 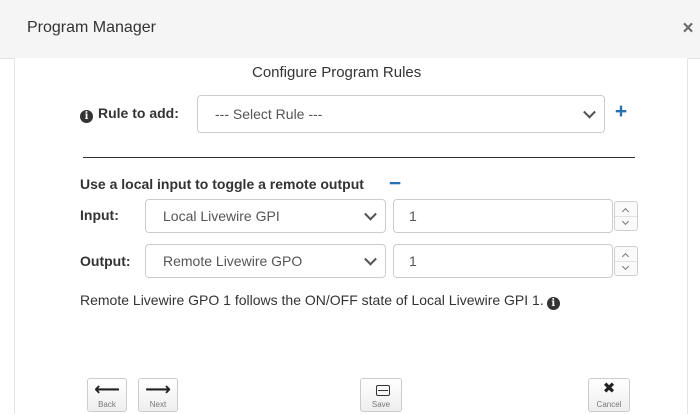 What do you see at coordinates (105, 261) in the screenshot?
I see `output-label: Output:` at bounding box center [105, 261].